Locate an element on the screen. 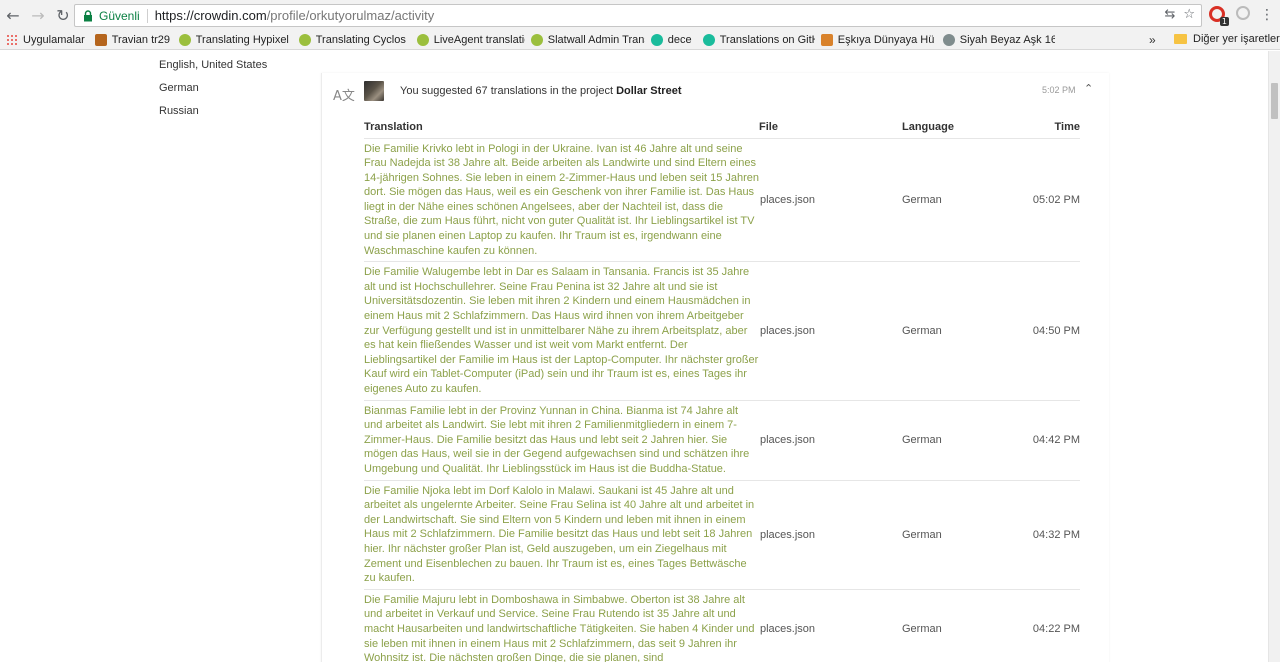 This screenshot has width=1280, height=662. time-cell: 04:22 PM is located at coordinates (1046, 625).